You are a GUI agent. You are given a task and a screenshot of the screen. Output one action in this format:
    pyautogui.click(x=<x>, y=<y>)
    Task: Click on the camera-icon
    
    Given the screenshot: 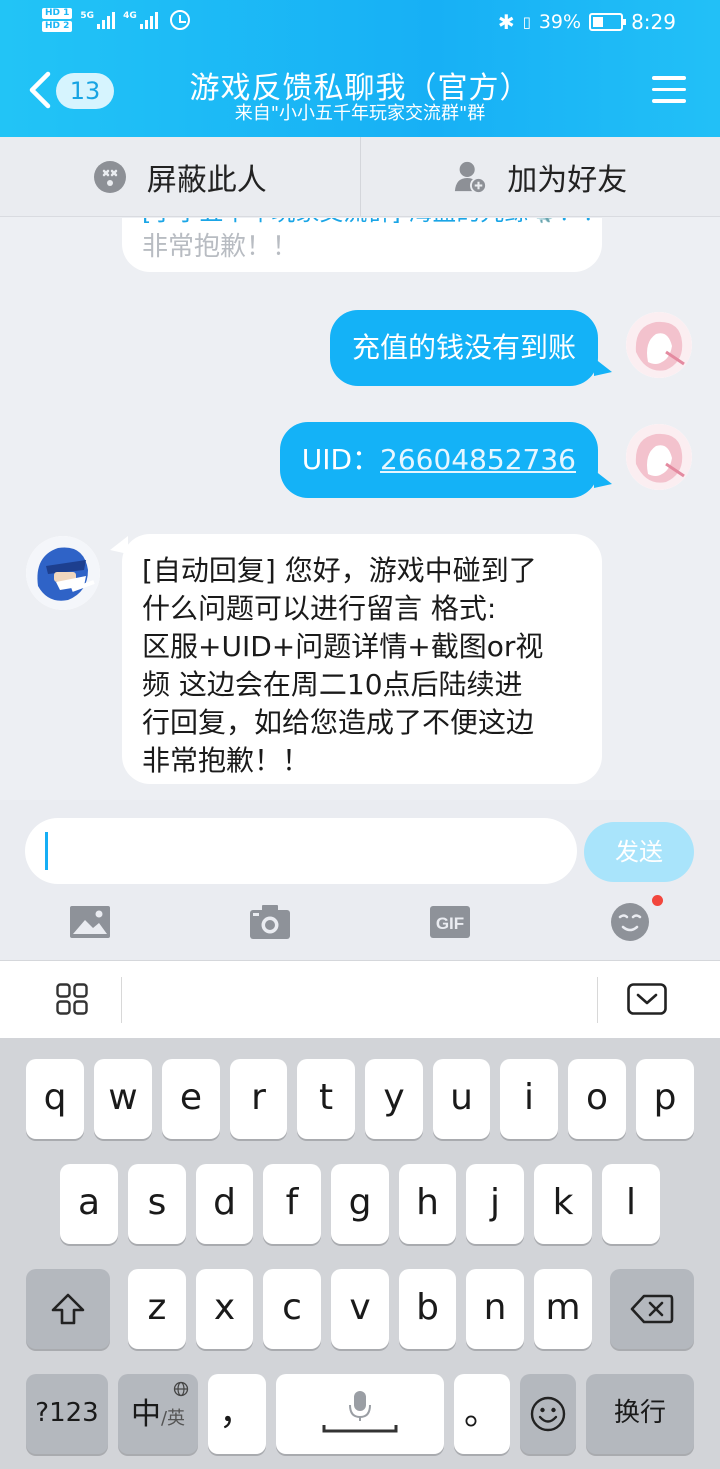 What is the action you would take?
    pyautogui.click(x=270, y=922)
    